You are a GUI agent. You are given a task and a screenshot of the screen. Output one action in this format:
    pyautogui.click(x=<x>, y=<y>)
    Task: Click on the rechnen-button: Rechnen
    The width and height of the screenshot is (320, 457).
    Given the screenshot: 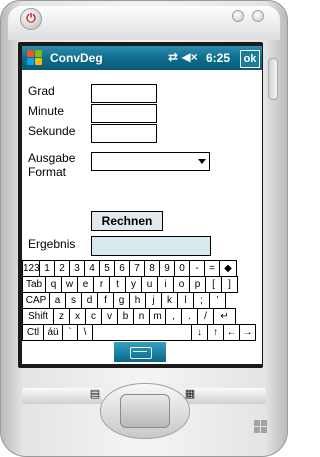 What is the action you would take?
    pyautogui.click(x=127, y=221)
    